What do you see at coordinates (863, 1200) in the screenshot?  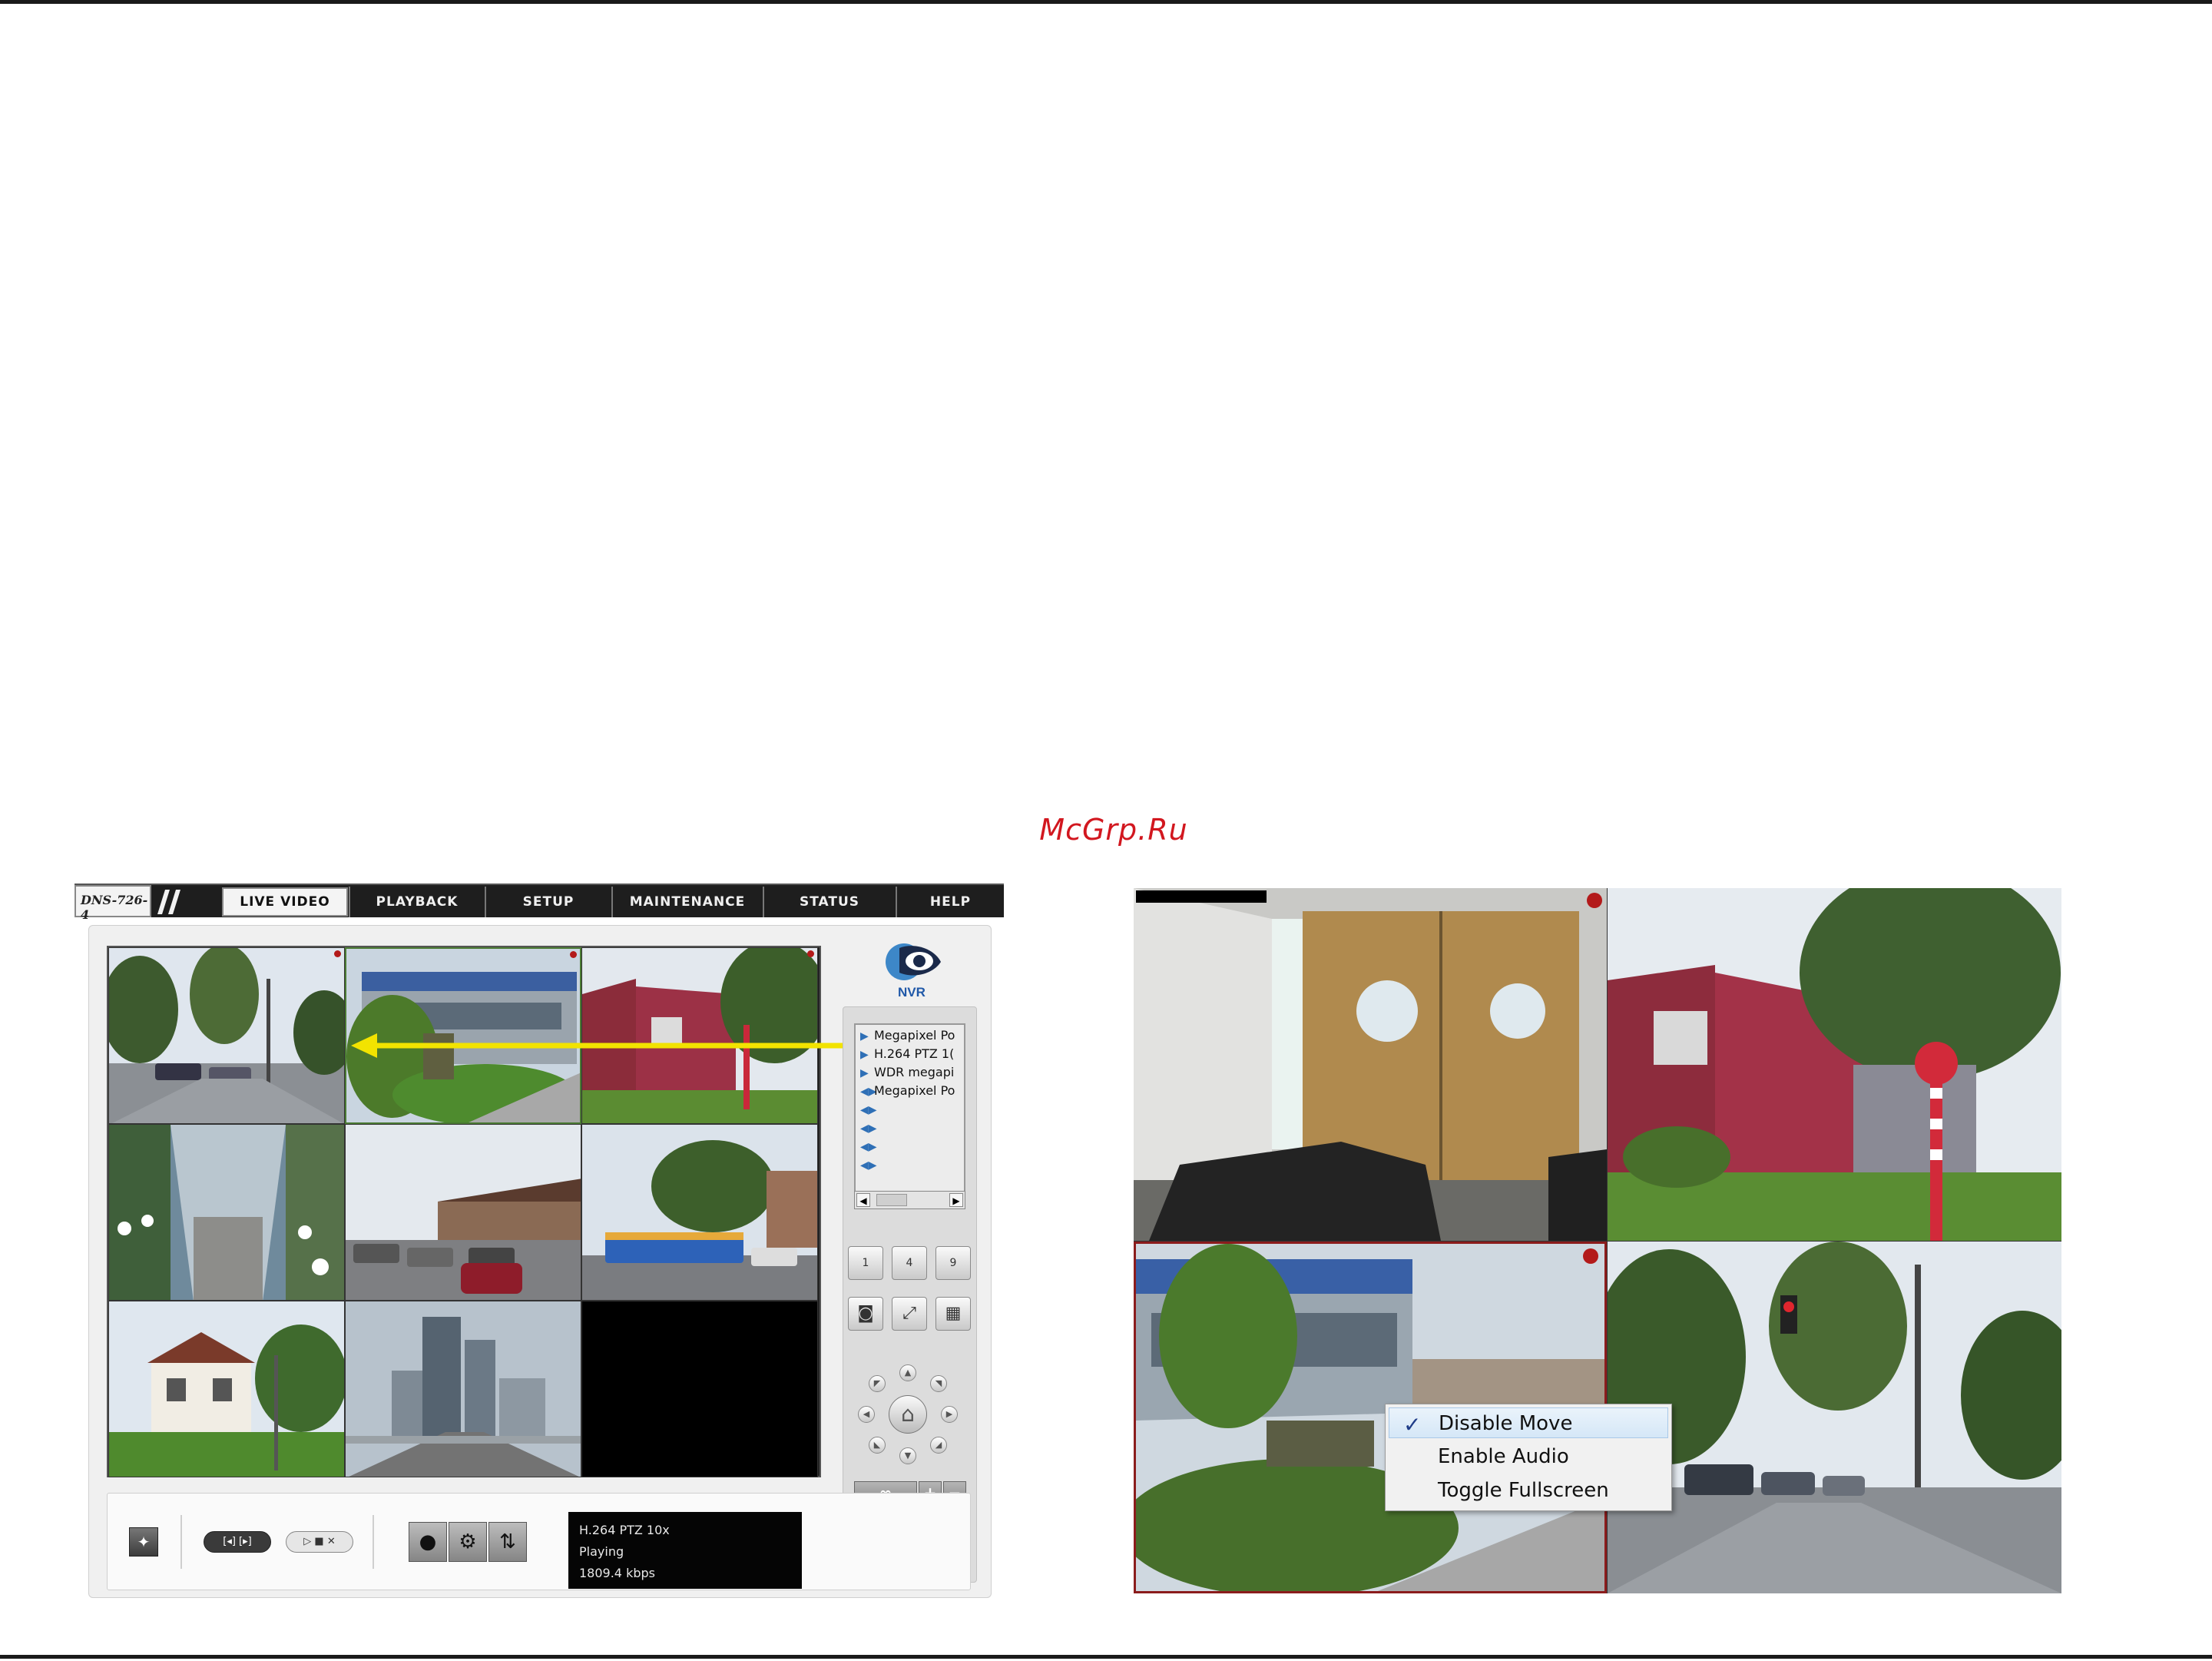 I see `scroll-left-icon: ◀` at bounding box center [863, 1200].